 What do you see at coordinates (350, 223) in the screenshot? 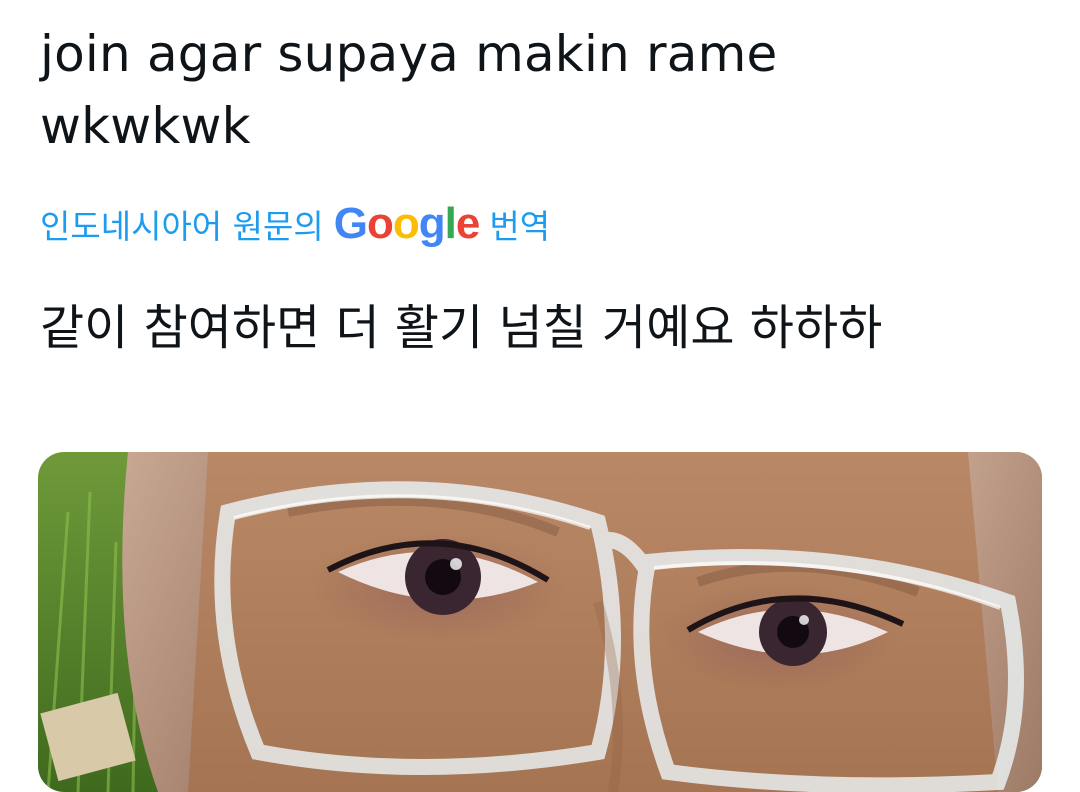
I see `google-letter-g: G` at bounding box center [350, 223].